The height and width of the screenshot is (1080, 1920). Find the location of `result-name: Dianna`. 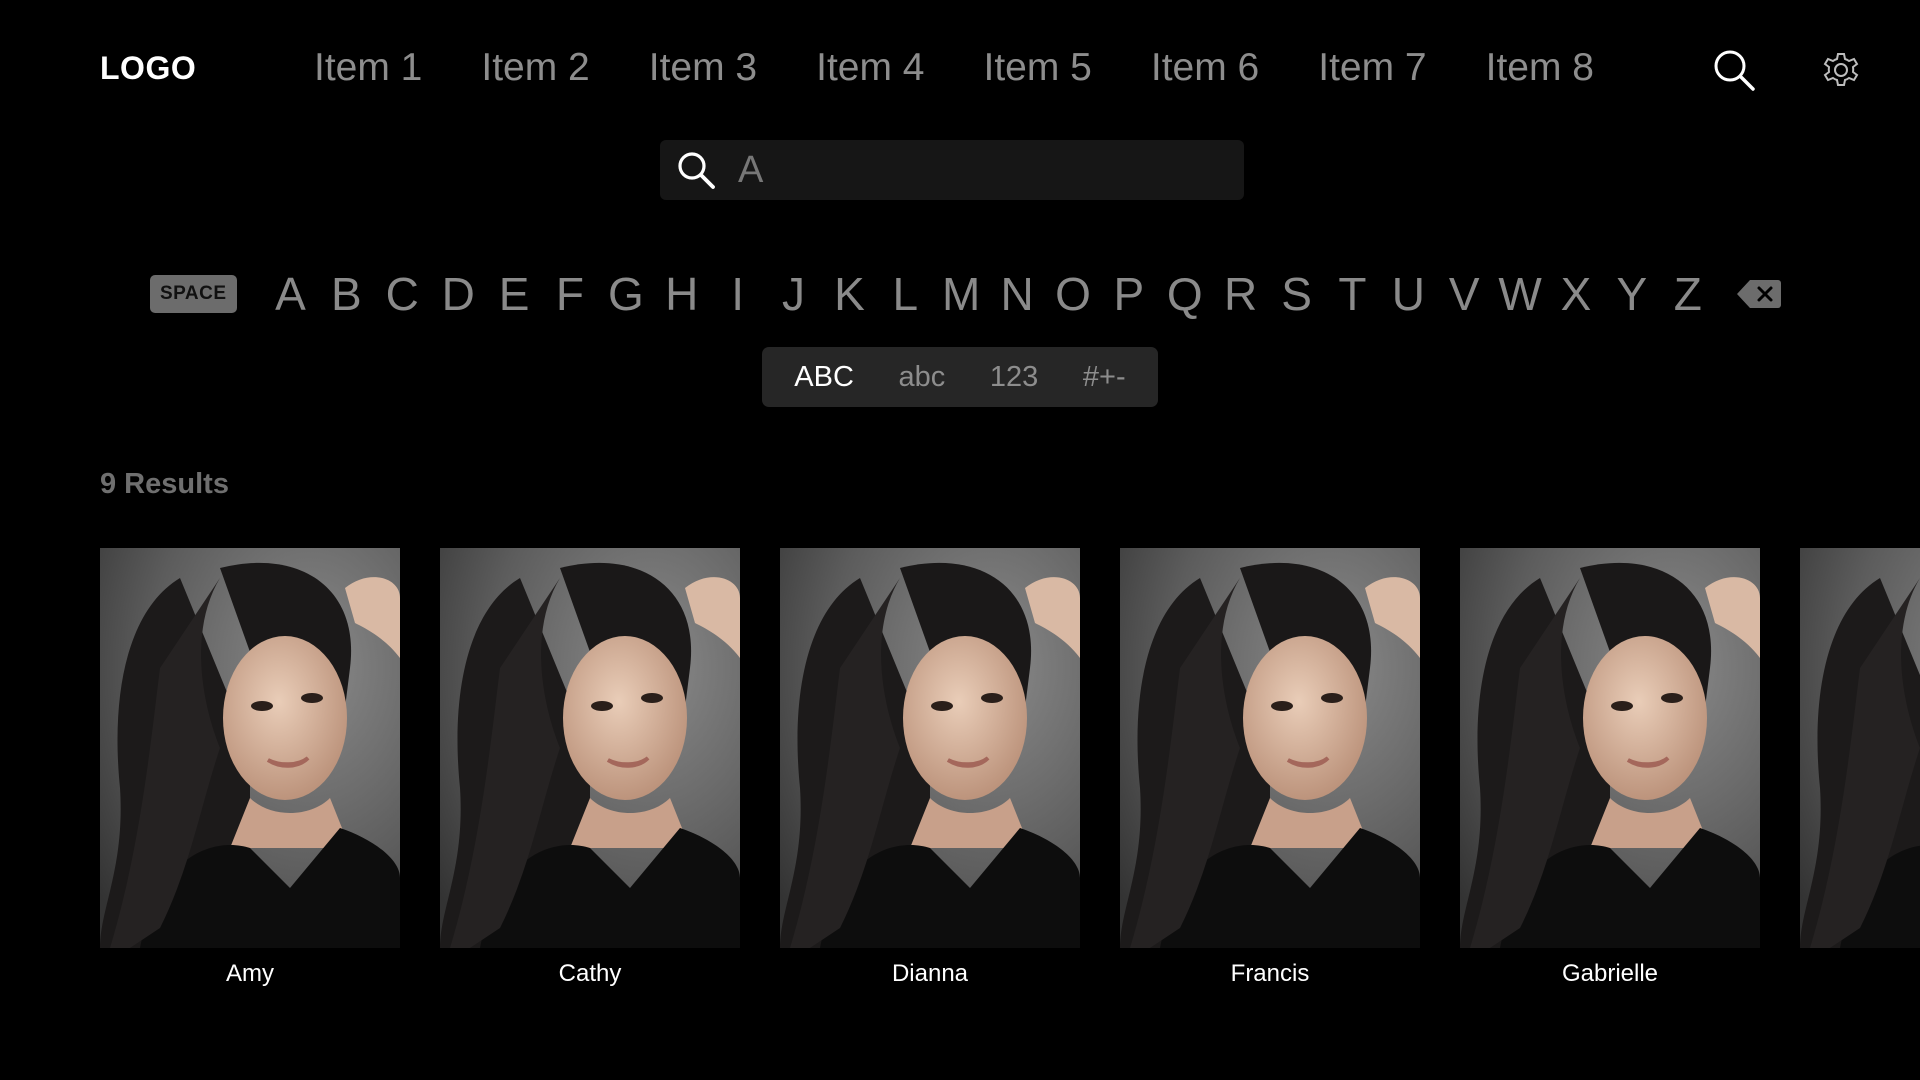

result-name: Dianna is located at coordinates (930, 973).